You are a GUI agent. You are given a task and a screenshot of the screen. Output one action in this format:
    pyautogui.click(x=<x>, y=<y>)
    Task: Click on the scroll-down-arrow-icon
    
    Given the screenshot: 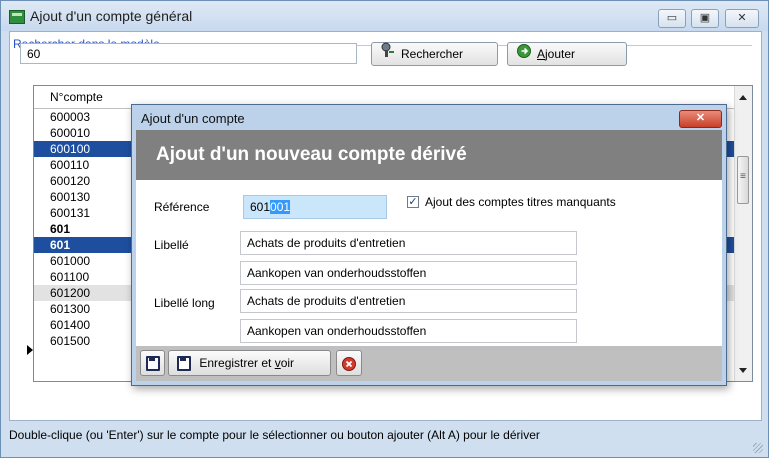 What is the action you would take?
    pyautogui.click(x=743, y=370)
    